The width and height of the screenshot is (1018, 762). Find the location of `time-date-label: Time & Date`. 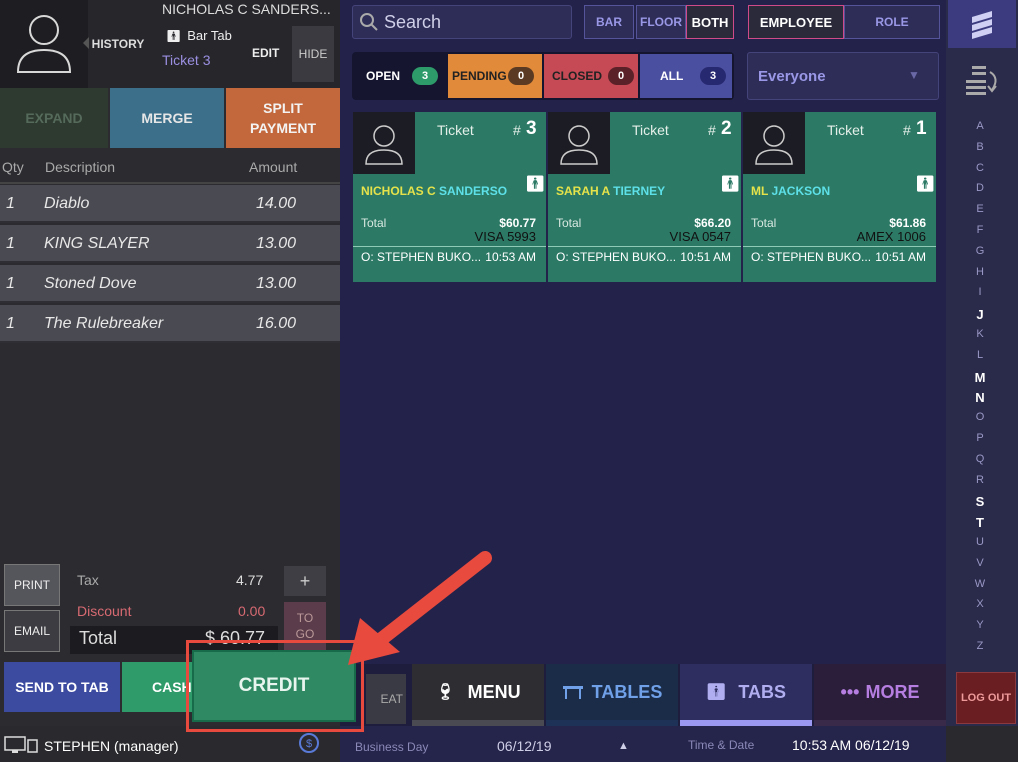

time-date-label: Time & Date is located at coordinates (721, 745).